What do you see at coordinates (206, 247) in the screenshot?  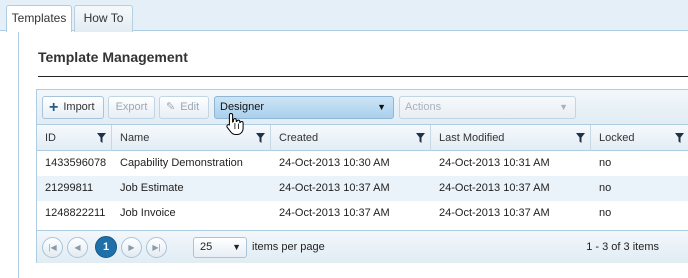 I see `page-size-value: 25` at bounding box center [206, 247].